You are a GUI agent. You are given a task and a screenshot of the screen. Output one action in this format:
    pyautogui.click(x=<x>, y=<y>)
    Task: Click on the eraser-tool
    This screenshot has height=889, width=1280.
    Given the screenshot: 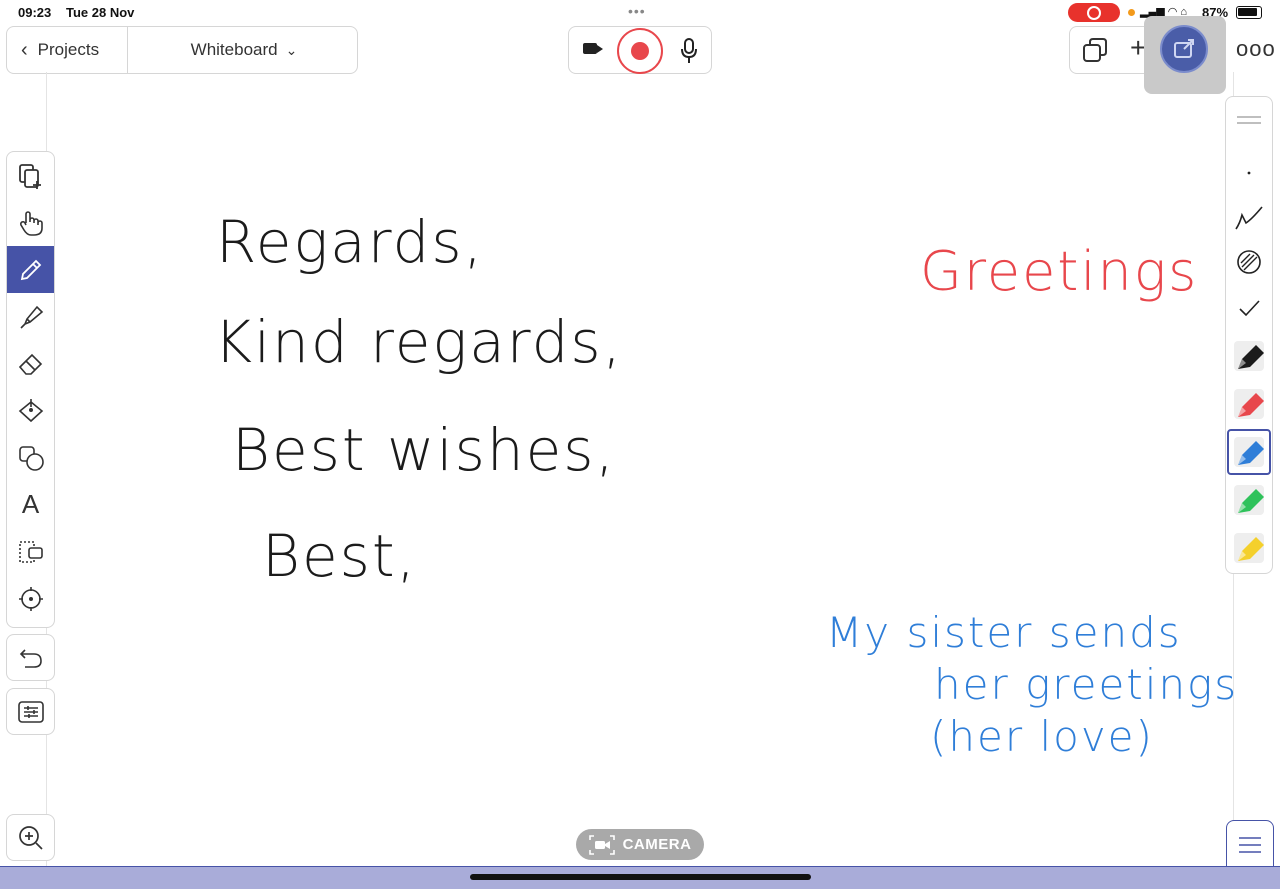 What is the action you would take?
    pyautogui.click(x=30, y=363)
    